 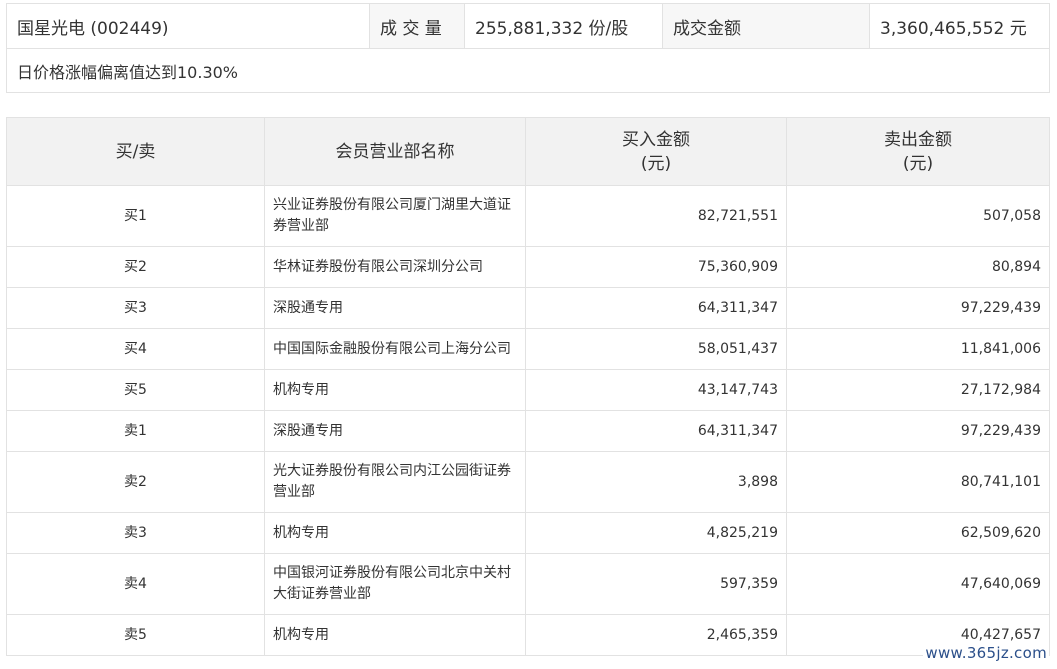 What do you see at coordinates (395, 584) in the screenshot?
I see `row-member-name: 中国银河证券股份有限公司北京中关村大街证券营业部` at bounding box center [395, 584].